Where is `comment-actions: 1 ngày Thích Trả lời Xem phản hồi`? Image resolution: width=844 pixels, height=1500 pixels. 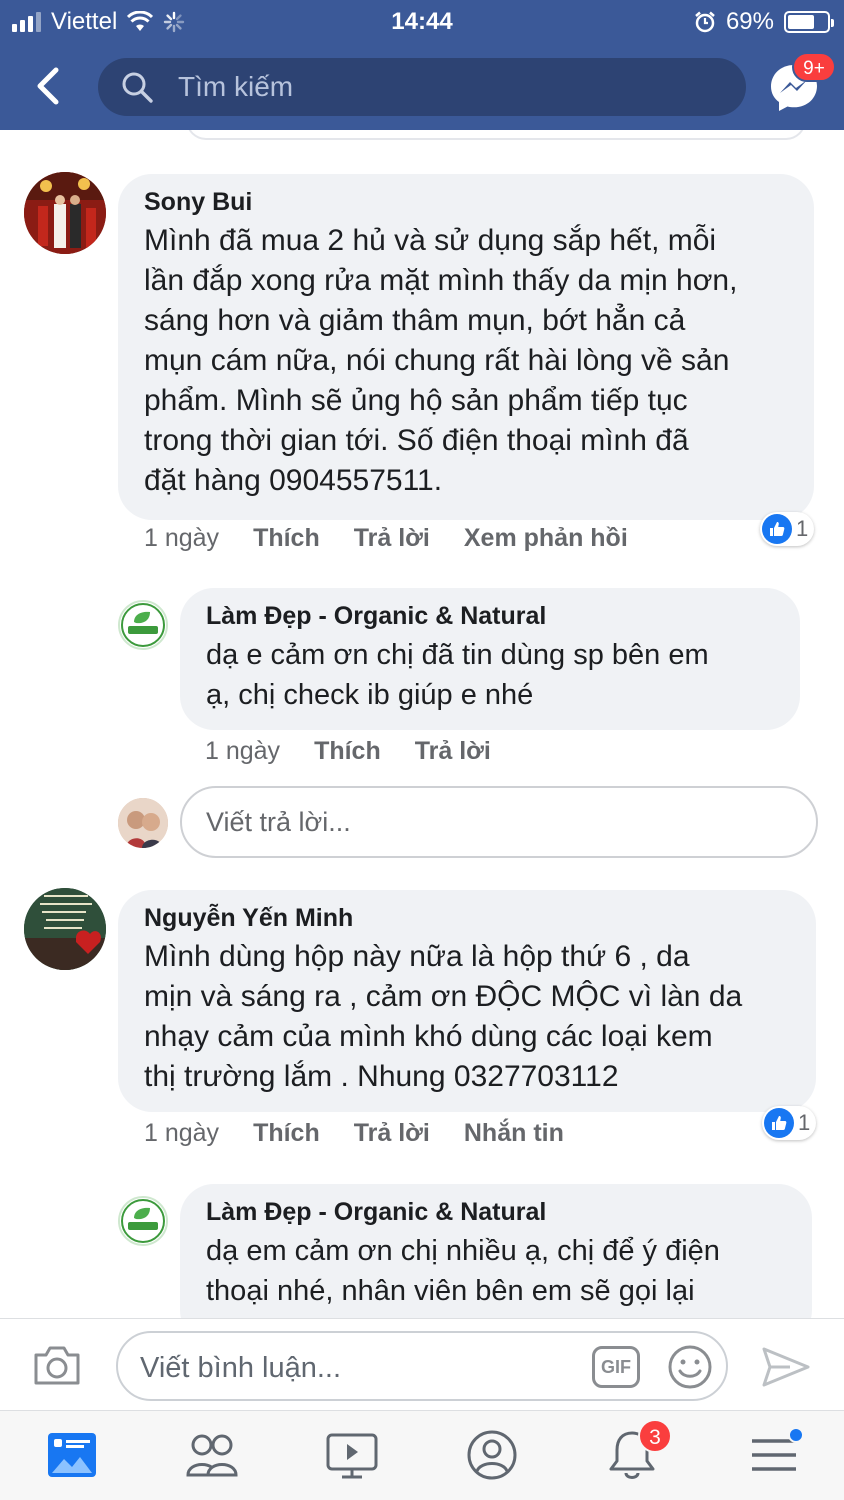
comment-actions: 1 ngày Thích Trả lời Xem phản hồi is located at coordinates (386, 538).